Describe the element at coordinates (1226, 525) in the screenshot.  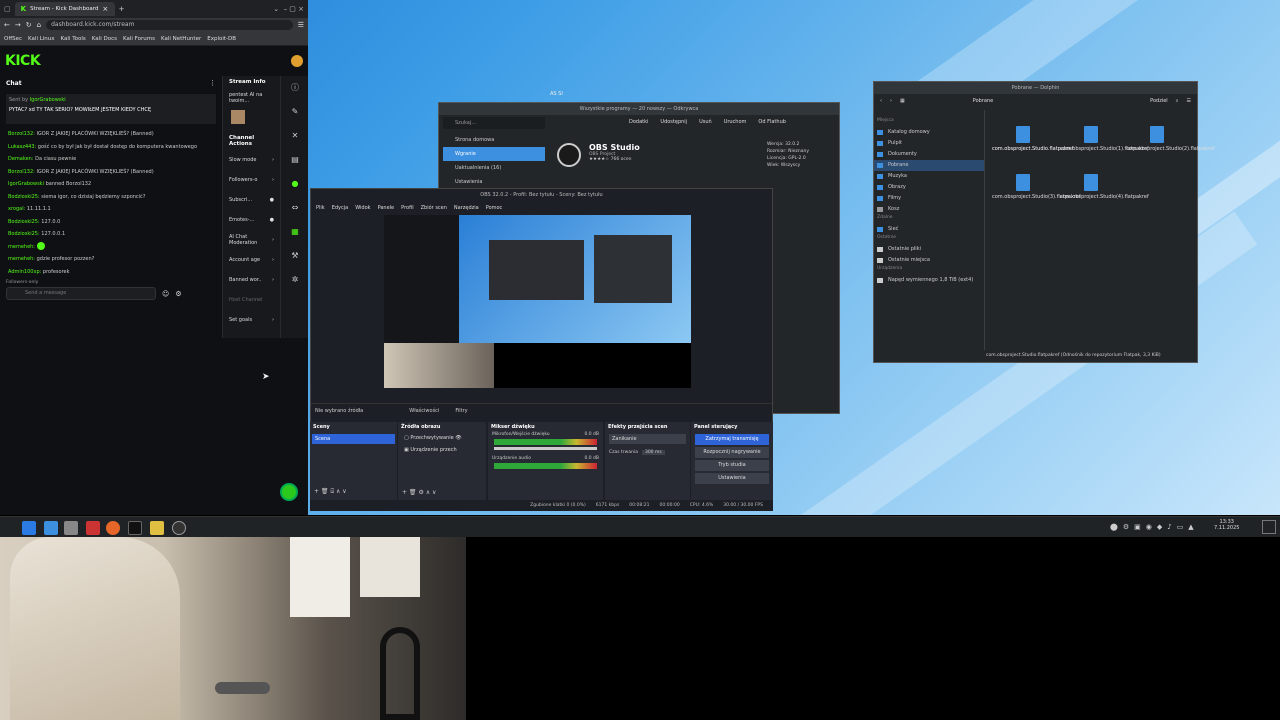
I see `clock: 13:33 7.11.2025` at that location.